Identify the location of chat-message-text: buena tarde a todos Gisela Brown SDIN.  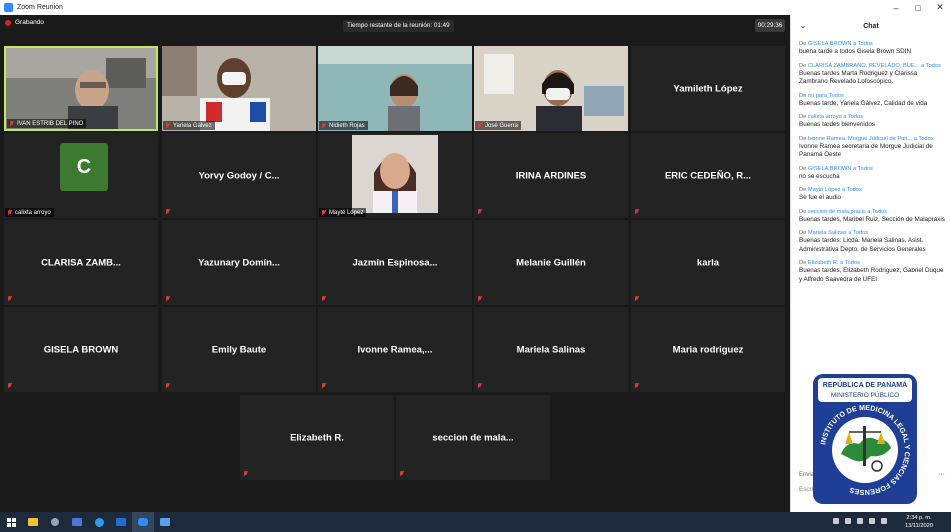
(855, 51).